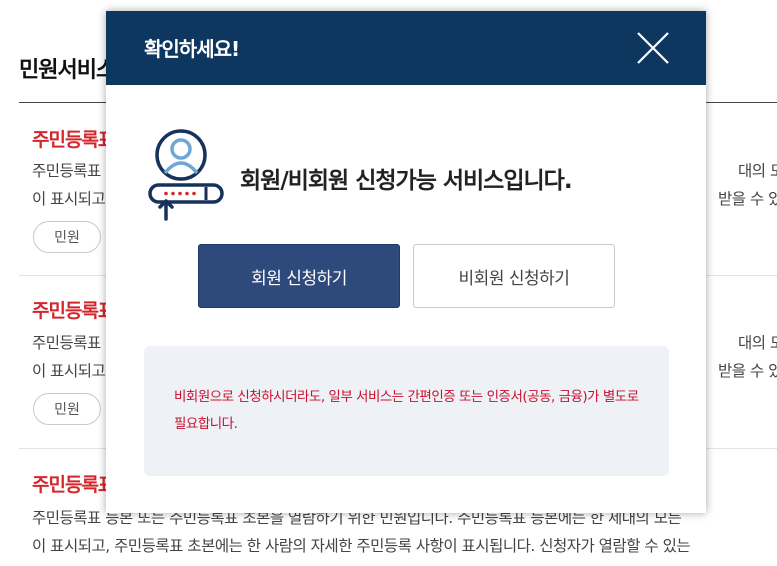 This screenshot has height=566, width=777. I want to click on modal-header: 확인하세요!, so click(406, 48).